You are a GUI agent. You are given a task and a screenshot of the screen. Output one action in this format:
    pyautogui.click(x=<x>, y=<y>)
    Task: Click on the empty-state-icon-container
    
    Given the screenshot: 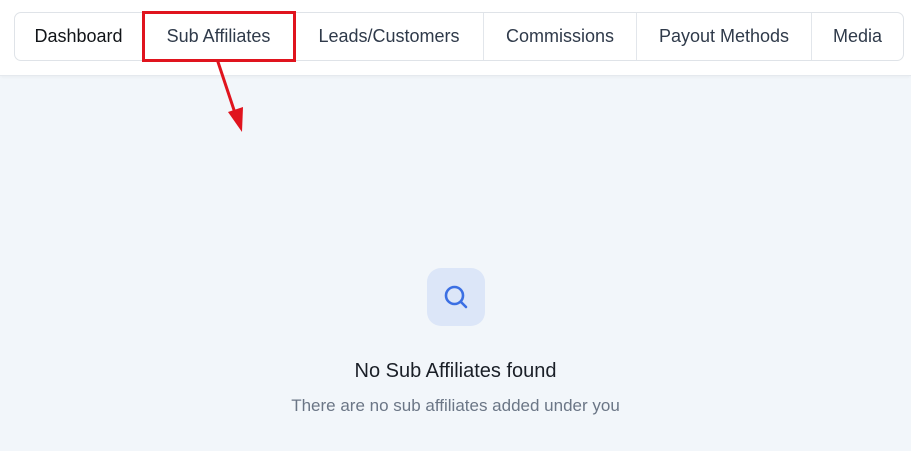 What is the action you would take?
    pyautogui.click(x=455, y=297)
    